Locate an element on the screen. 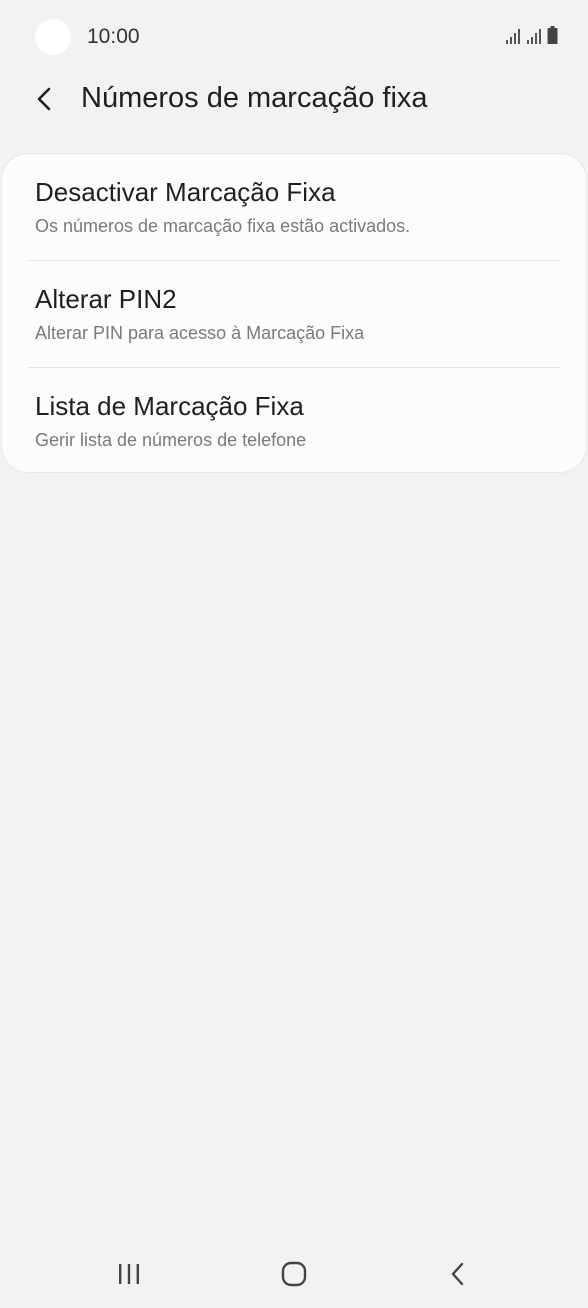  home-button is located at coordinates (294, 1274).